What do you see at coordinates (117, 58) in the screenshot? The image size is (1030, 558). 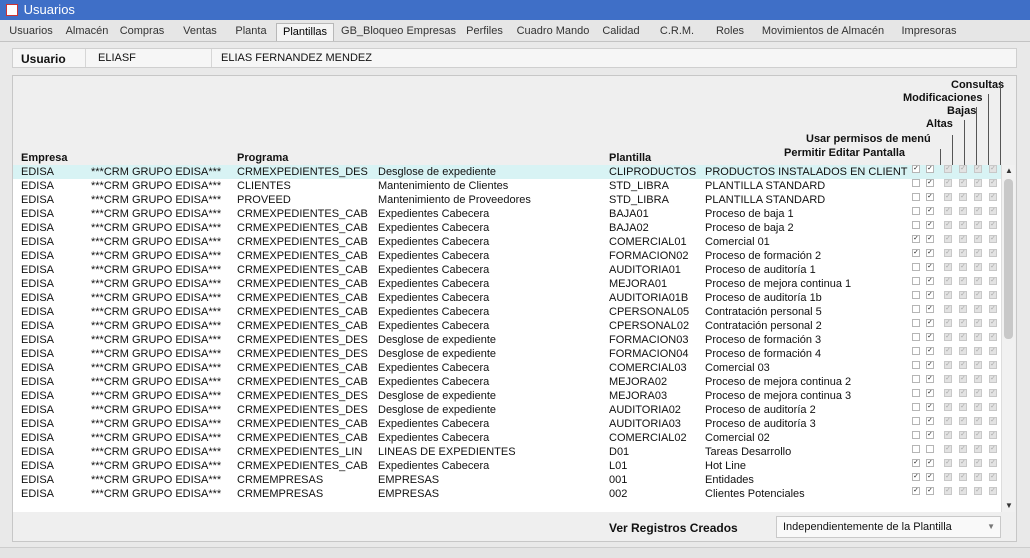 I see `user-code-field: ELIASF` at bounding box center [117, 58].